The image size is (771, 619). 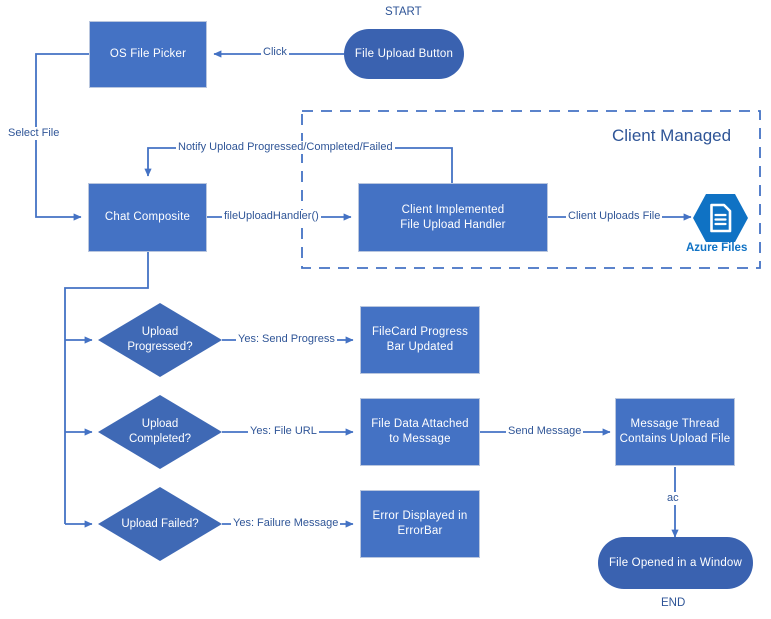 What do you see at coordinates (283, 431) in the screenshot?
I see `edge-label-yes-file-url: Yes: File URL` at bounding box center [283, 431].